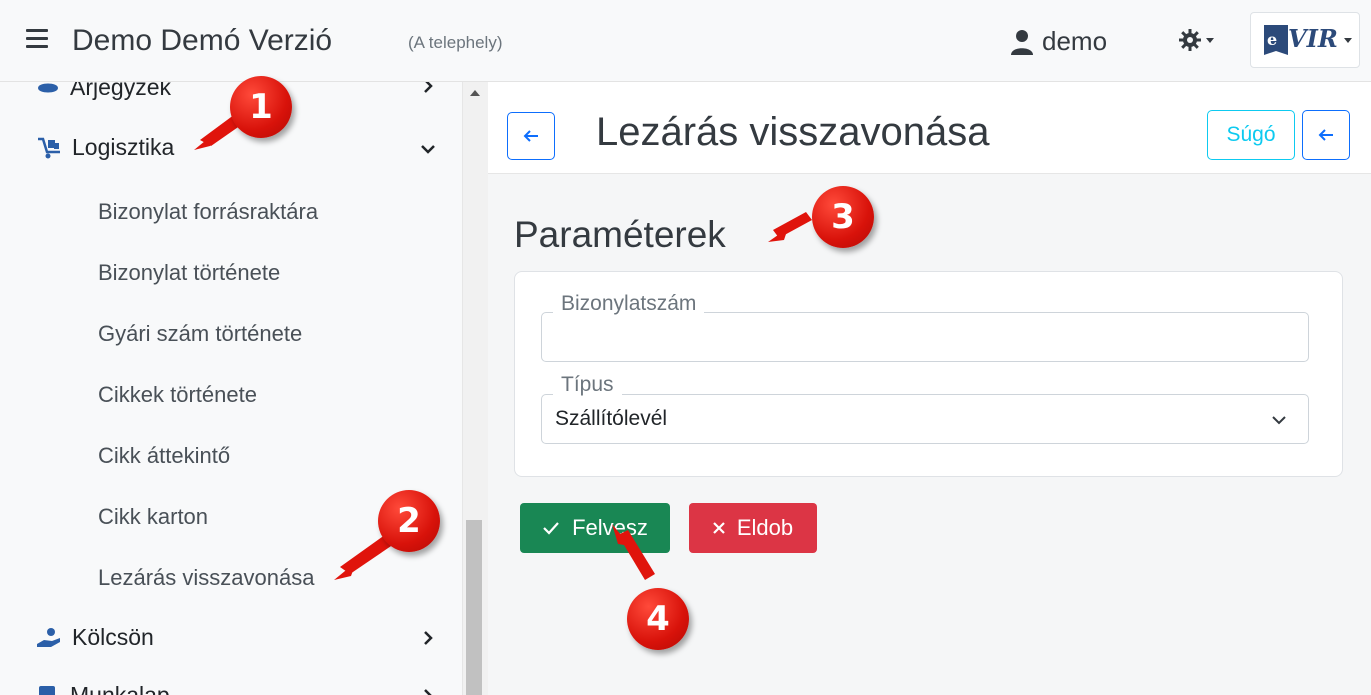 Image resolution: width=1371 pixels, height=695 pixels. I want to click on sidebar-subitem-gyari-szam-tortenete: Gyári szám története, so click(200, 334).